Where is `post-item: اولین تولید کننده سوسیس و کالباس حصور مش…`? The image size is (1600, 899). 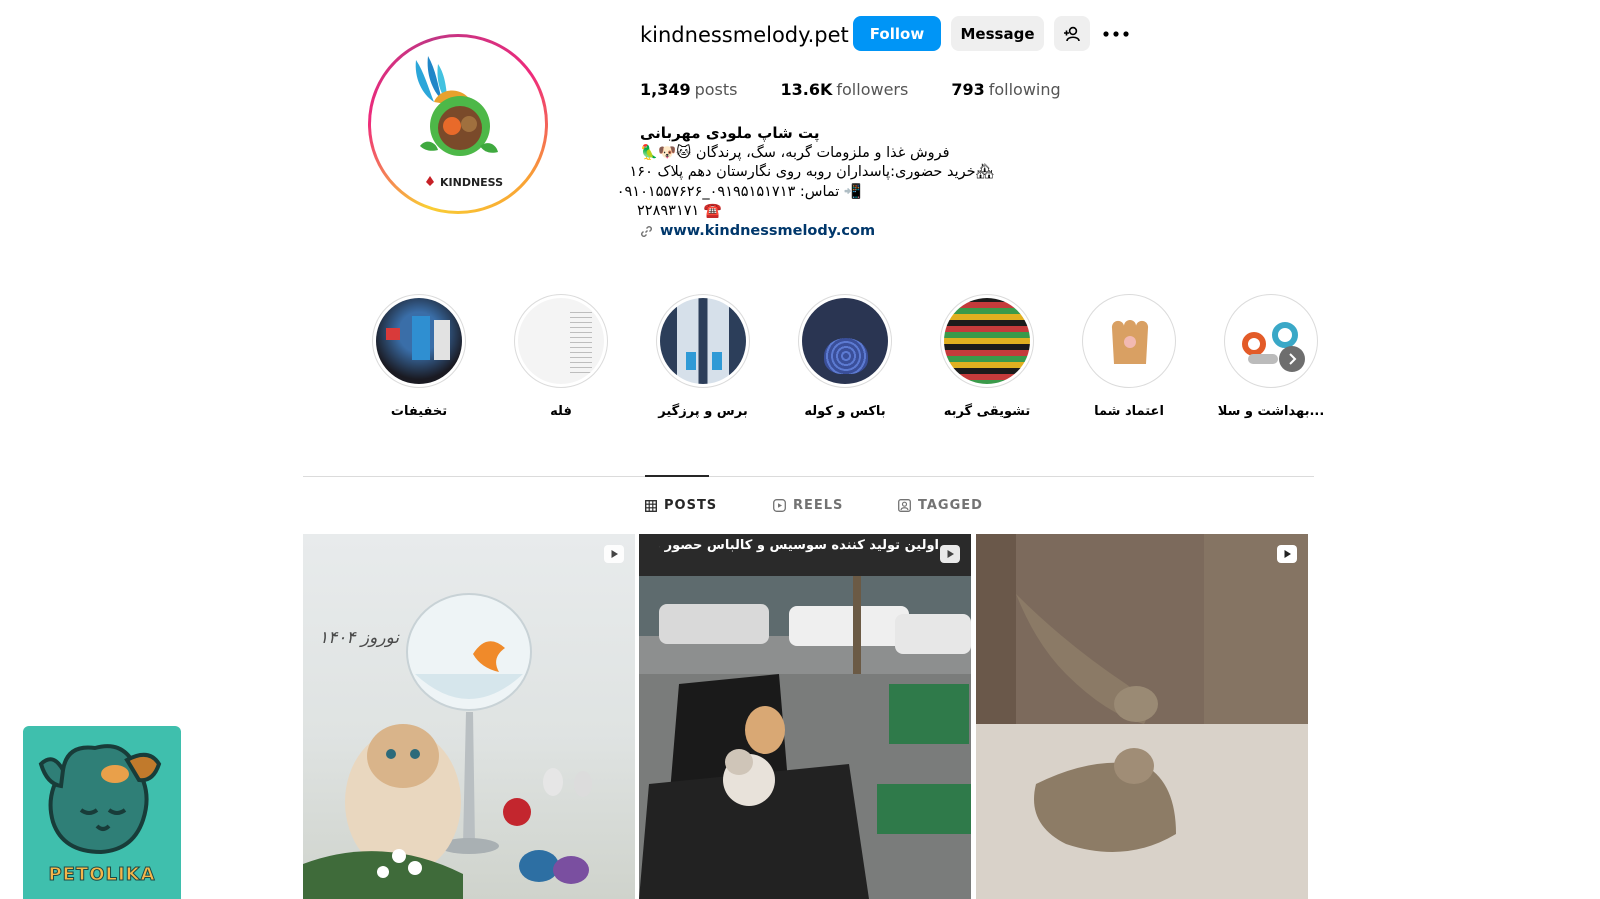
post-item: اولین تولید کننده سوسیس و کالباس حصور مش… is located at coordinates (805, 716).